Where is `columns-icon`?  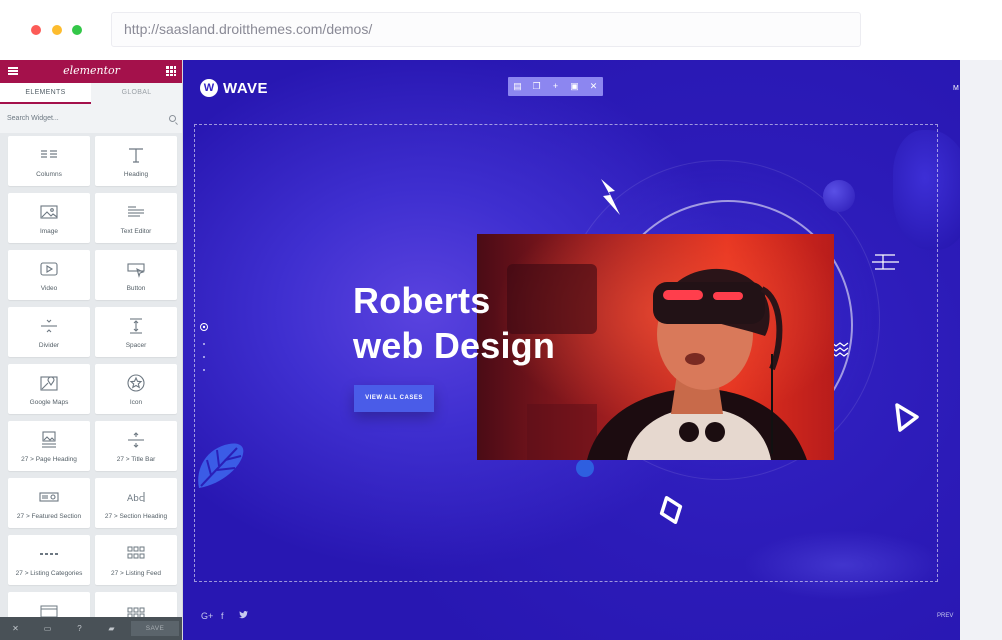 columns-icon is located at coordinates (49, 154).